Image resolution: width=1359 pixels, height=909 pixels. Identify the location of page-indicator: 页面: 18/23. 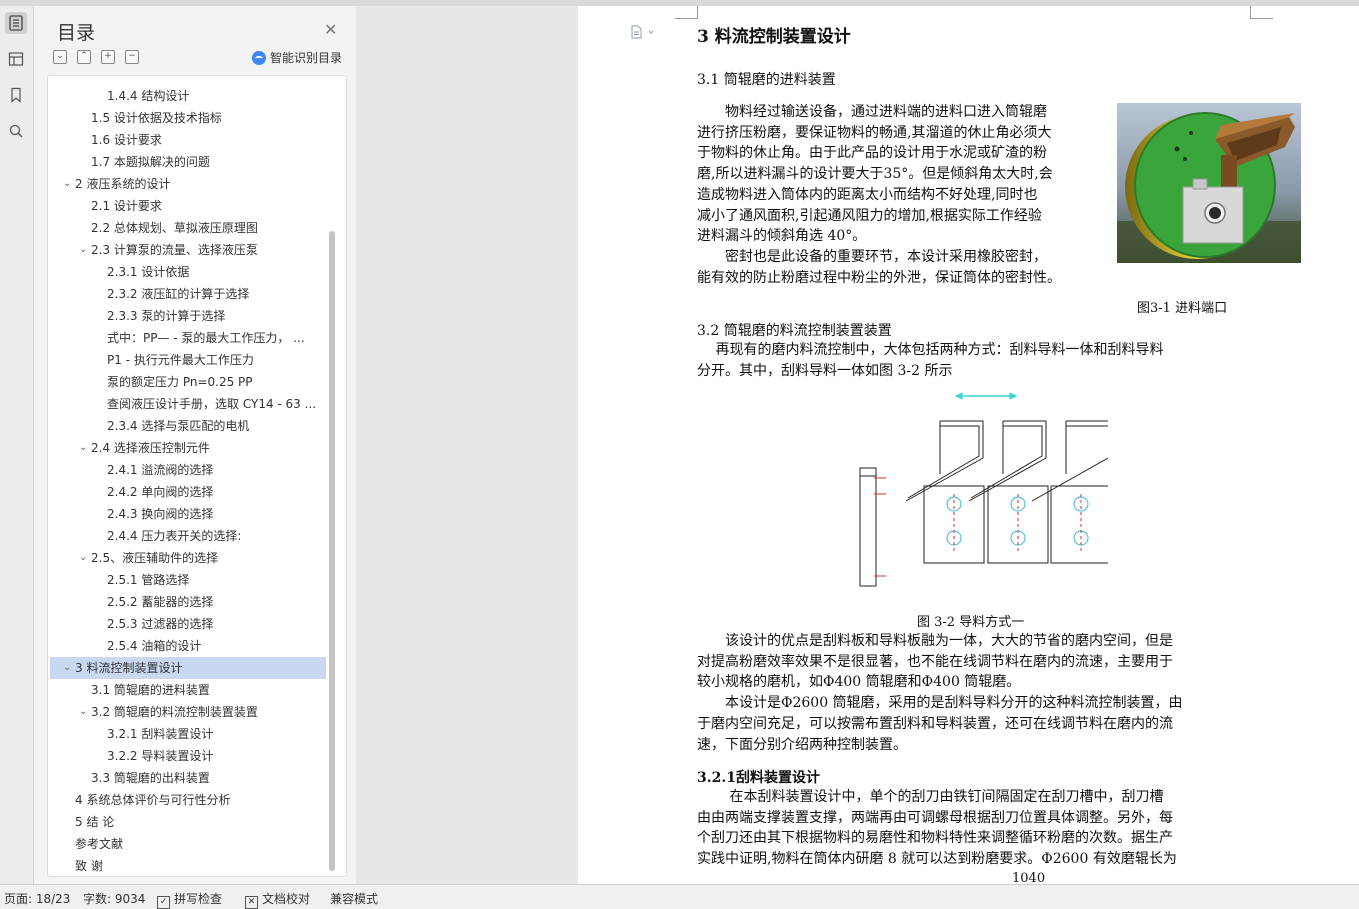
(37, 898).